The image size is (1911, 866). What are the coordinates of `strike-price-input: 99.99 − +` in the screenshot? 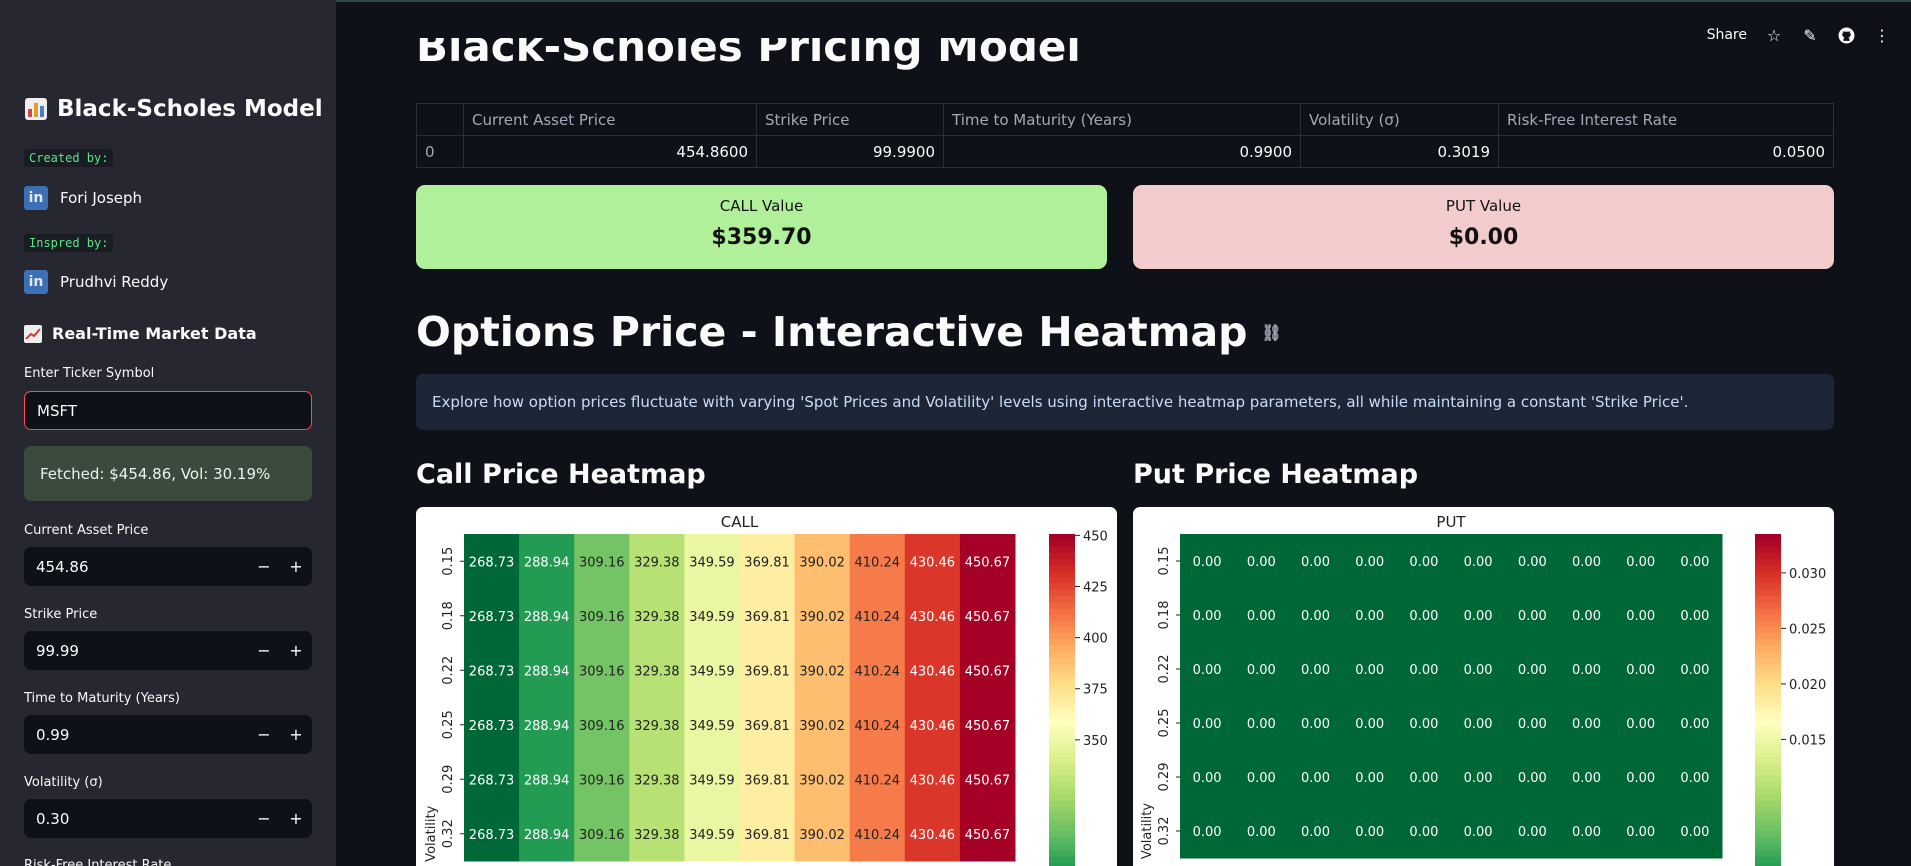 It's located at (168, 650).